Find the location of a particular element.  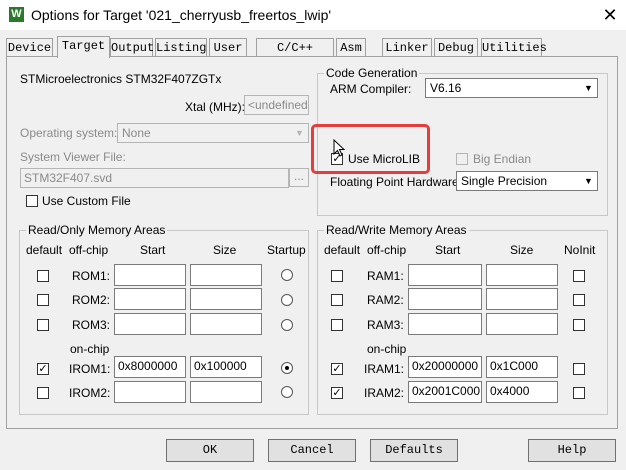

svf-input: STM32F407.svd is located at coordinates (154, 178).